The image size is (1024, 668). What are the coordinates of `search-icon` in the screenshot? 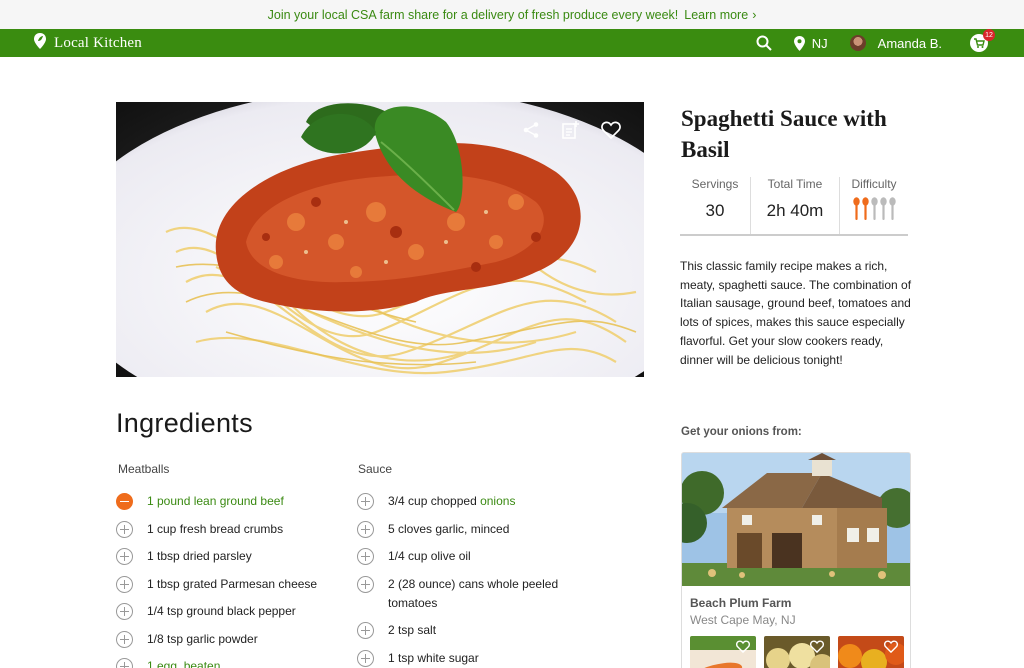 It's located at (764, 43).